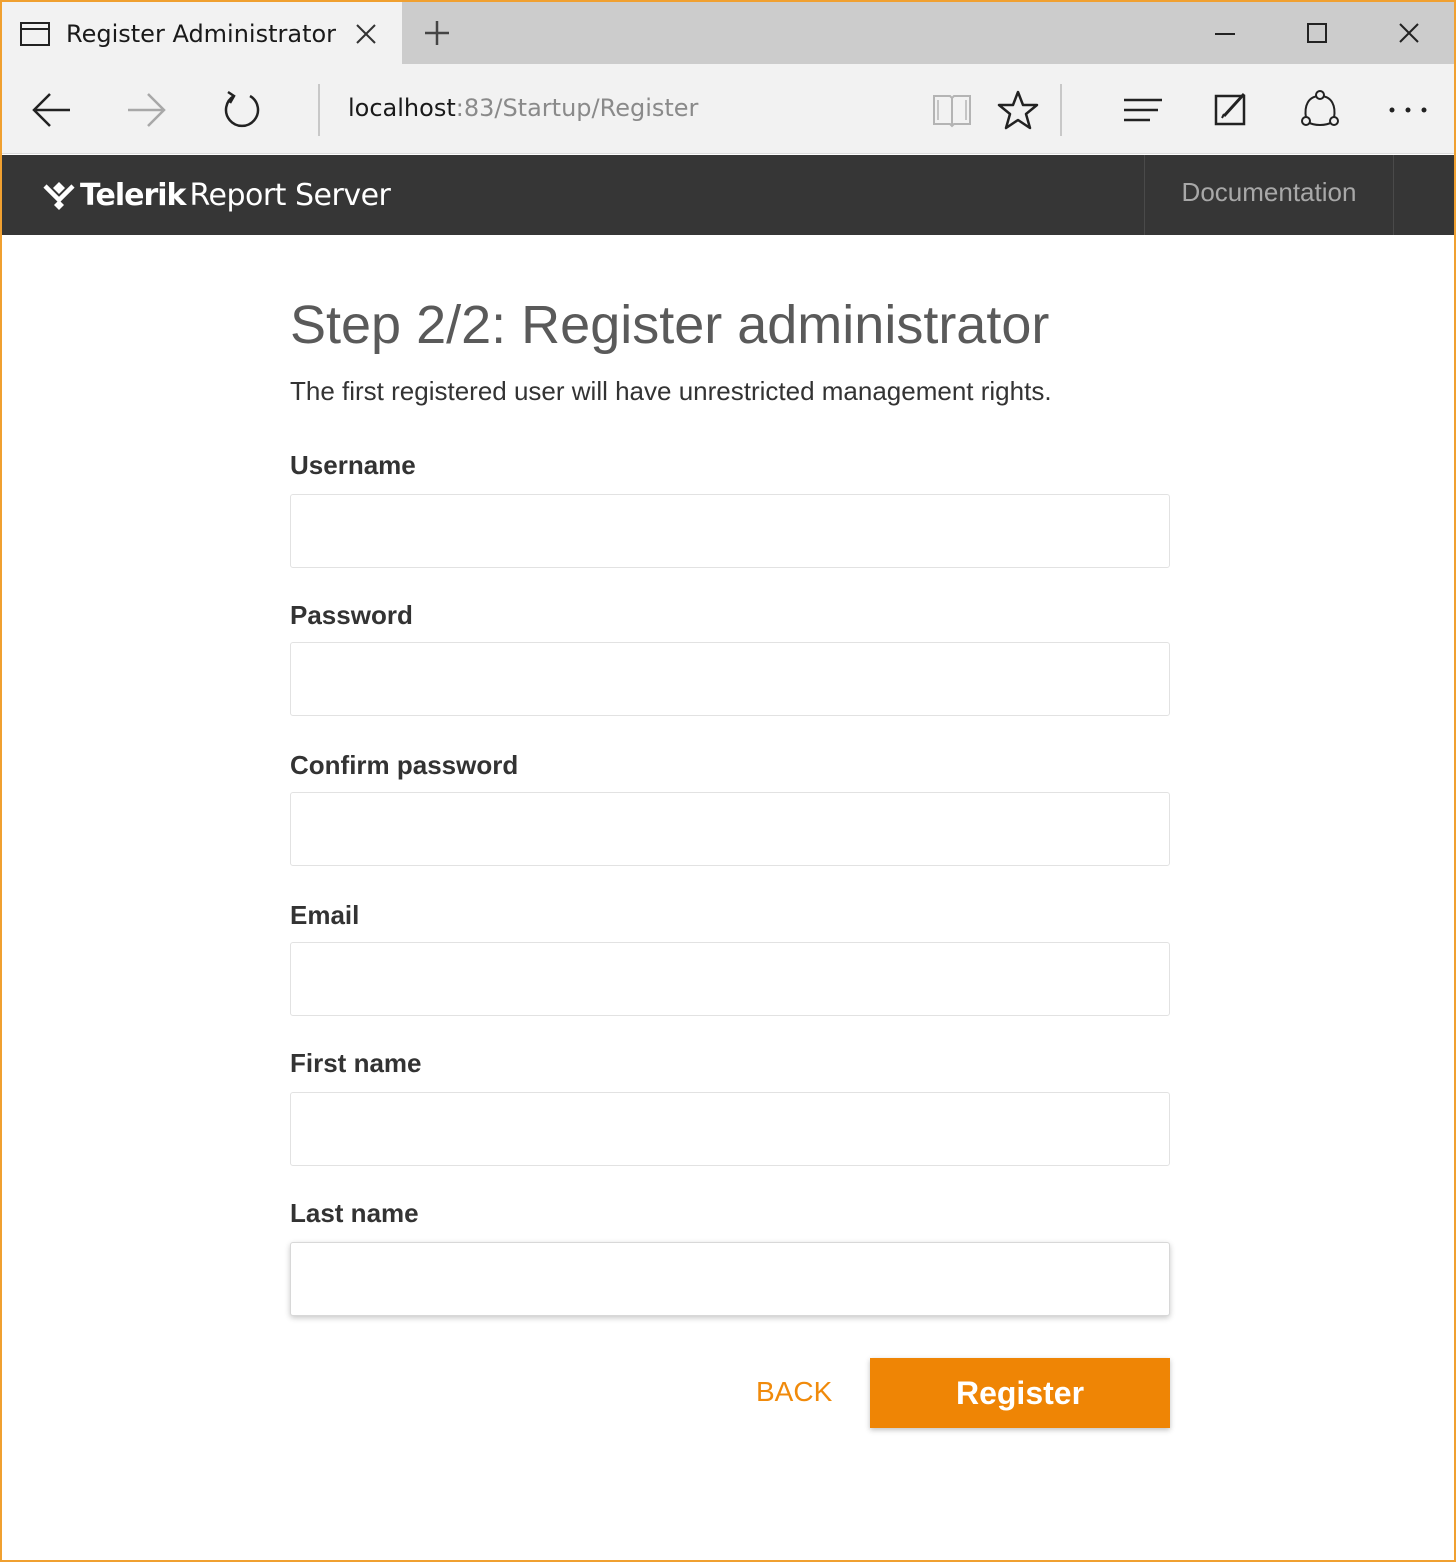 The width and height of the screenshot is (1456, 1562). I want to click on arrow-right-icon, so click(146, 110).